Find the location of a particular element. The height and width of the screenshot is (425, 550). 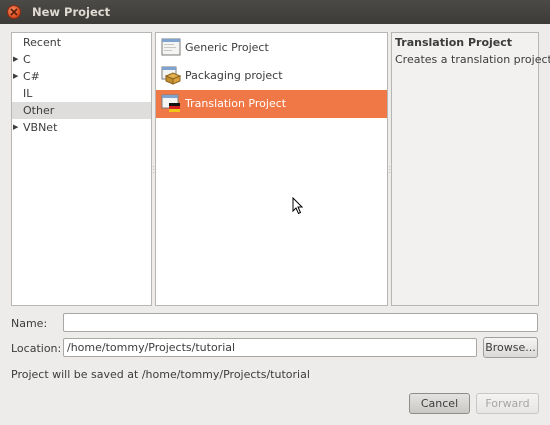

category-label: C# is located at coordinates (31, 76).